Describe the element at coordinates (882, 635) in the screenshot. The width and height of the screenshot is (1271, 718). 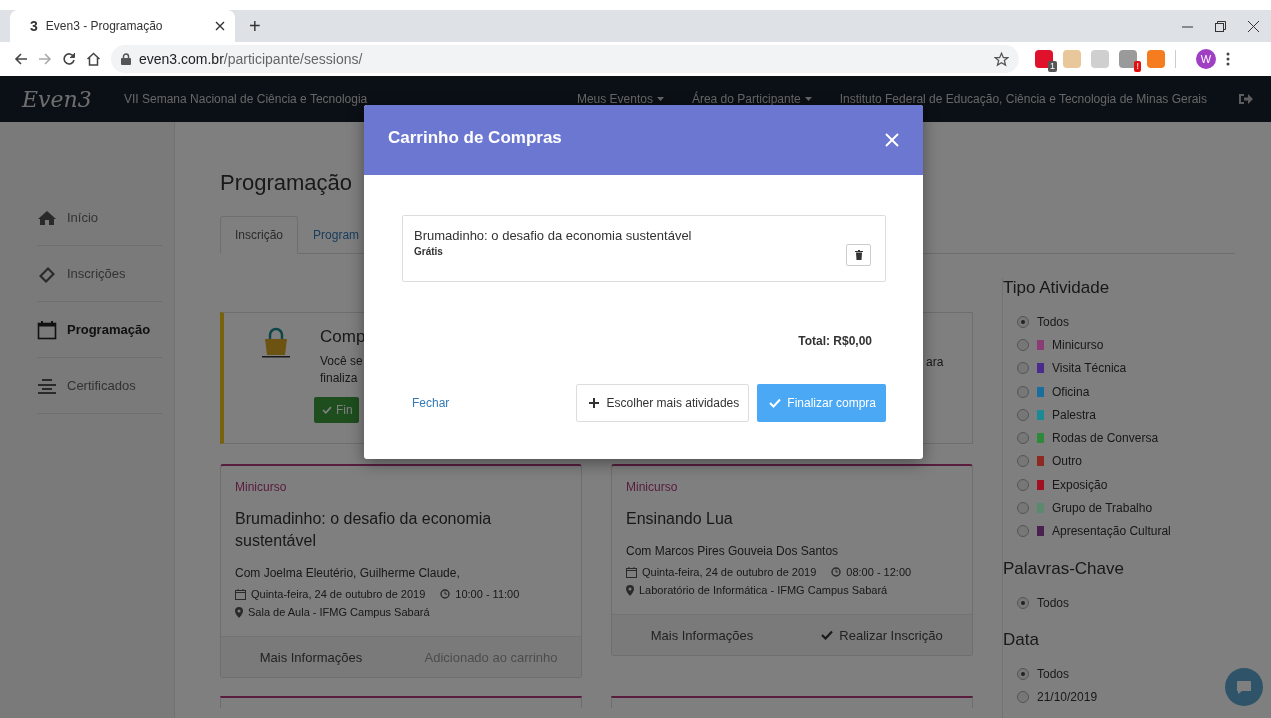
I see `card-action-link: Realizar Inscrição` at that location.